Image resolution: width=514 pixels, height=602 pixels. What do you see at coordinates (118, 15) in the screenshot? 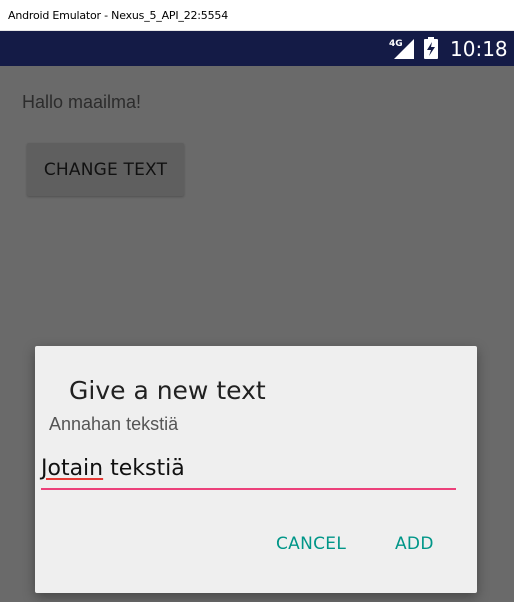
I see `window-title: Android Emulator - Nexus_5_API_22:5554` at bounding box center [118, 15].